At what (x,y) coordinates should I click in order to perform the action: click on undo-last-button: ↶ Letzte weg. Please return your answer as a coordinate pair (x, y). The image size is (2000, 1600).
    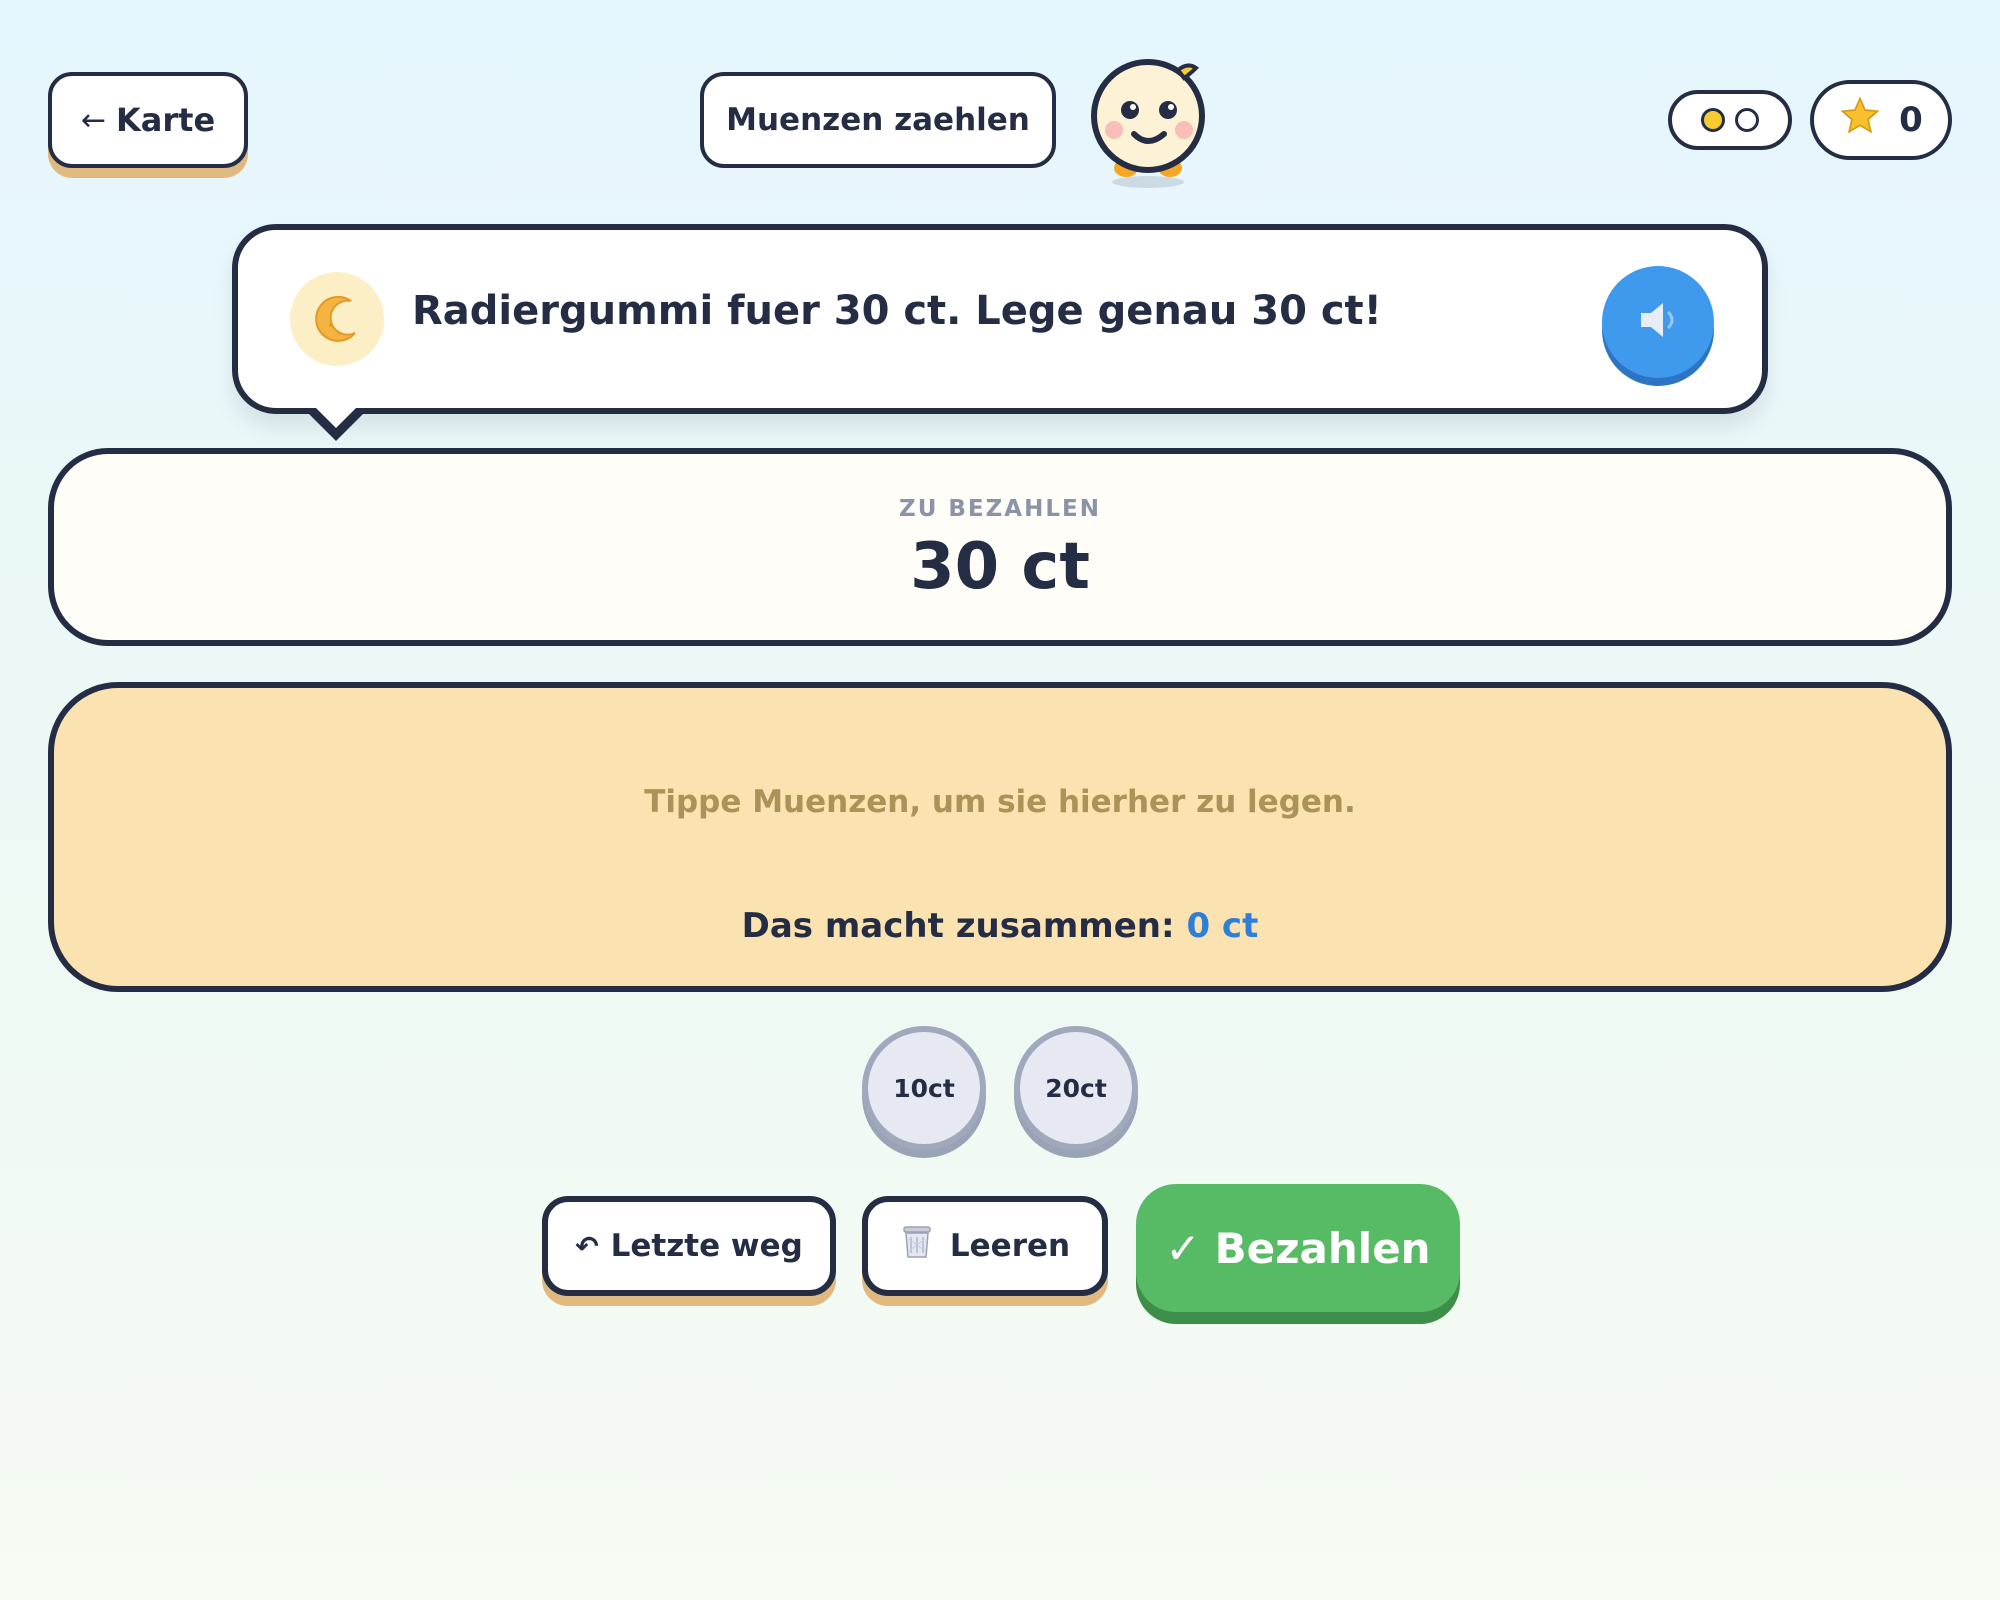
    Looking at the image, I should click on (689, 1246).